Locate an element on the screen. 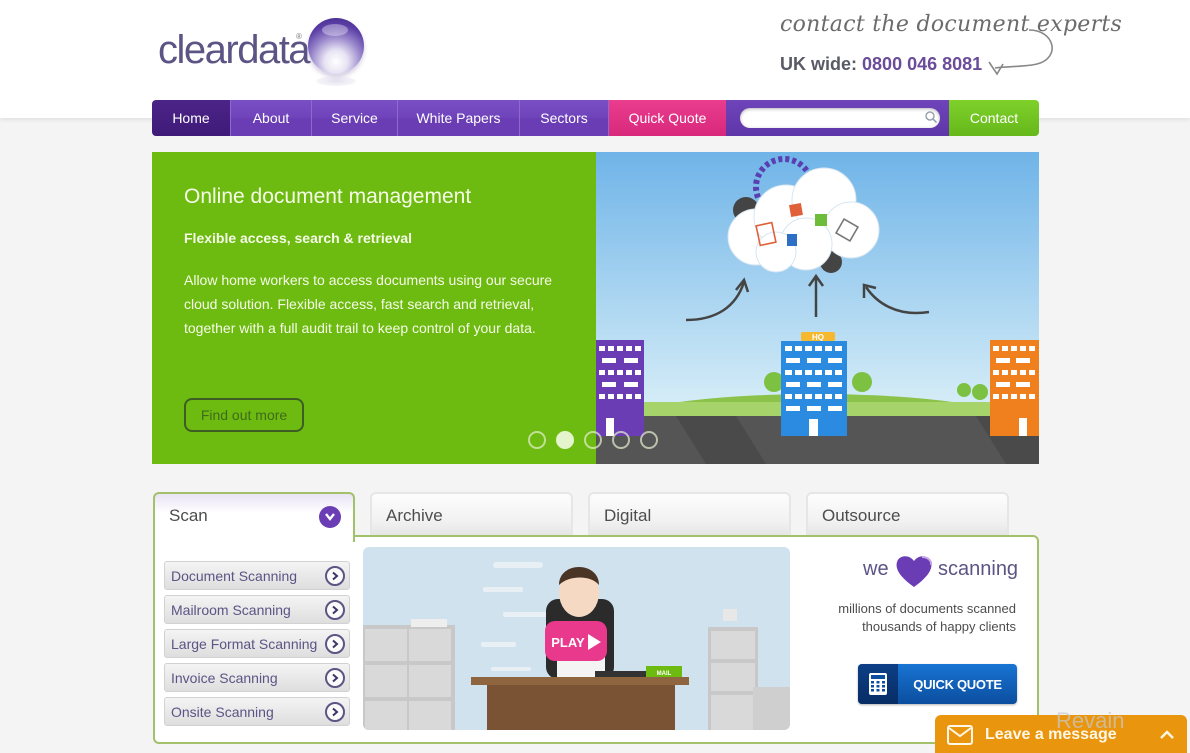  logo-registered-mark: ® is located at coordinates (299, 36).